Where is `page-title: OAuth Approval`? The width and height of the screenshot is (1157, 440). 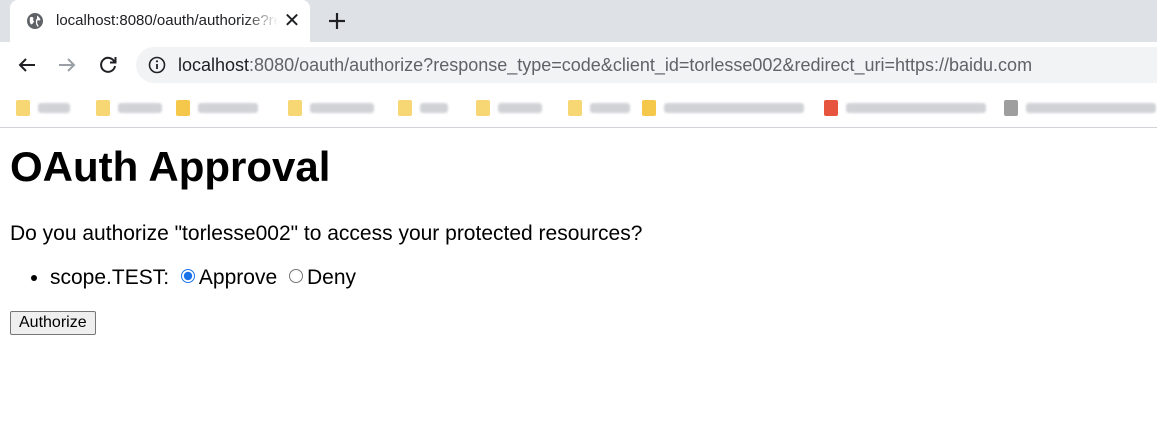
page-title: OAuth Approval is located at coordinates (170, 166).